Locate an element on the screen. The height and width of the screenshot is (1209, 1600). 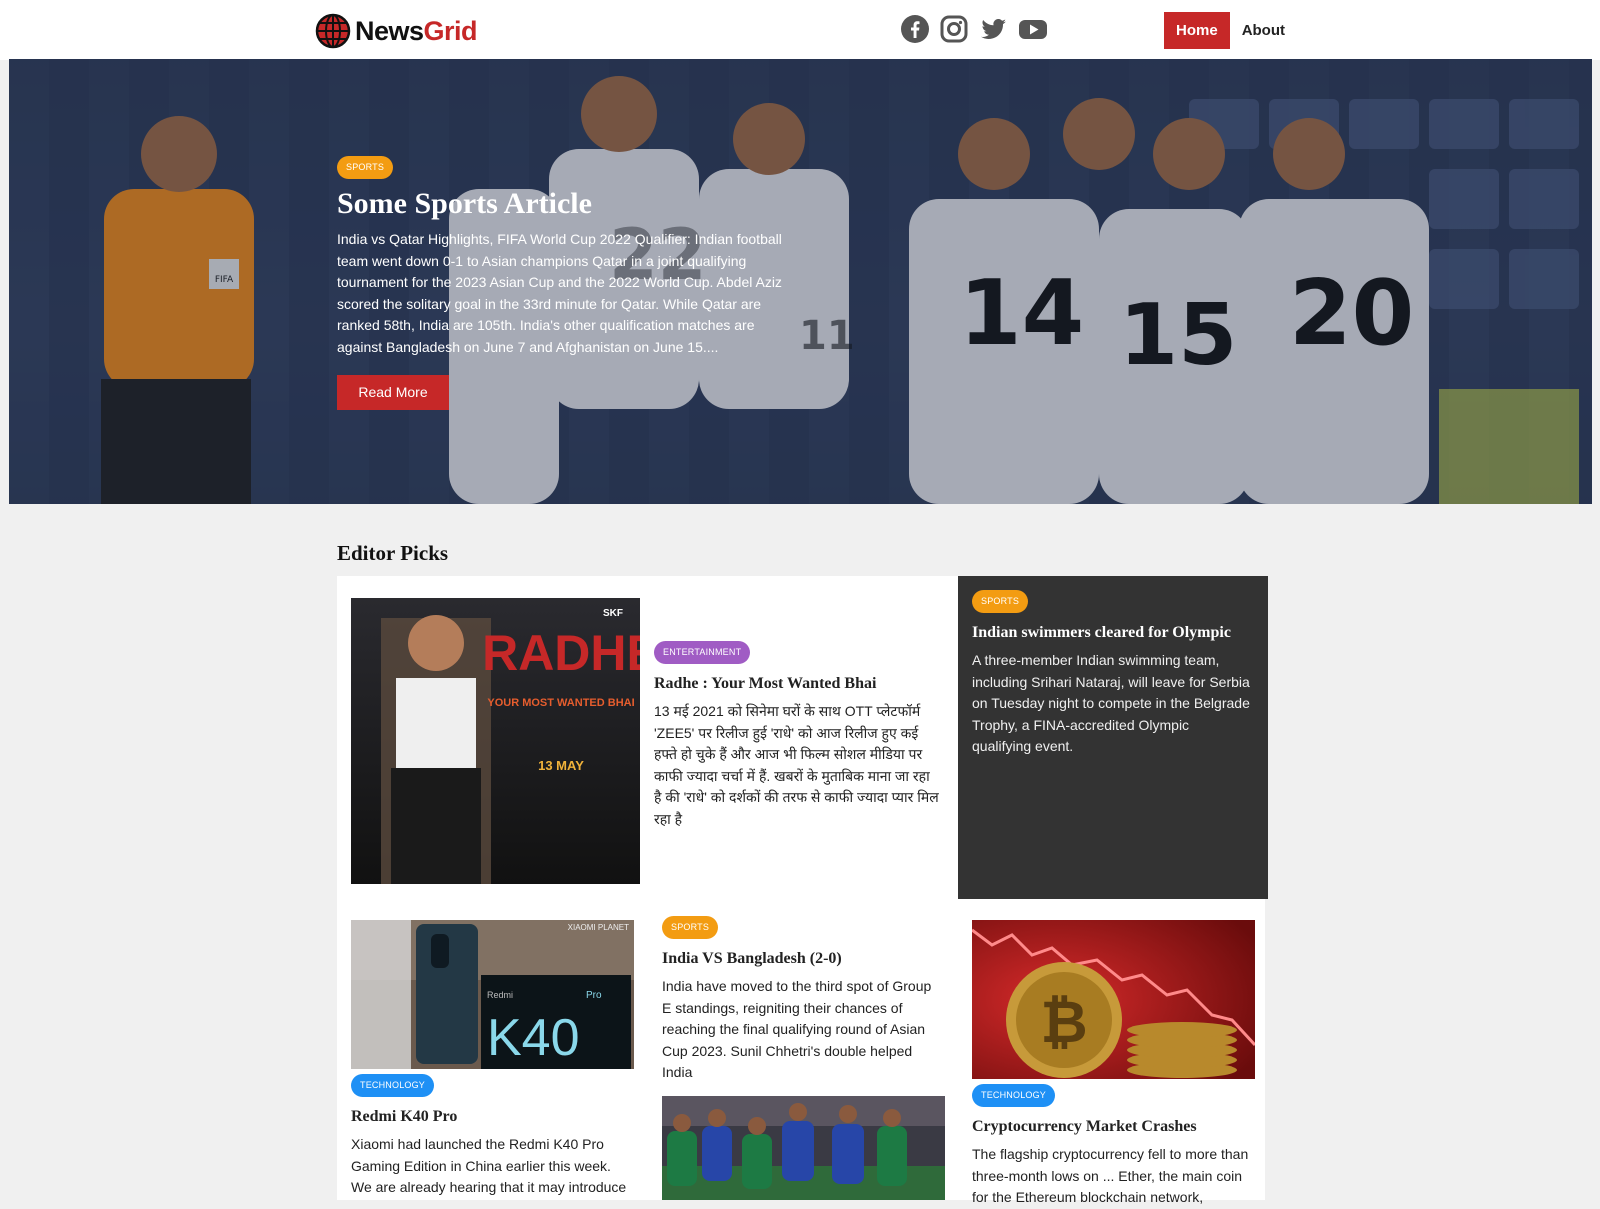
twitter-icon is located at coordinates (993, 29).